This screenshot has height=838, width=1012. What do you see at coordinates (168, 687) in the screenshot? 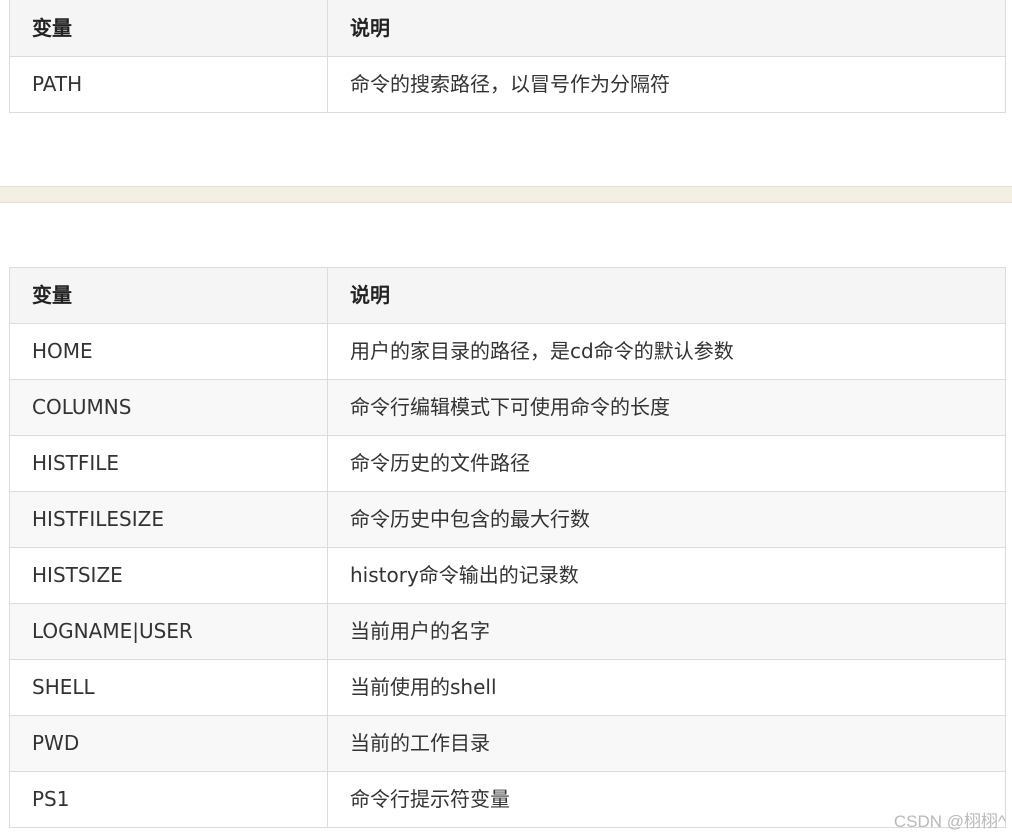
I see `cell-variable: SHELL` at bounding box center [168, 687].